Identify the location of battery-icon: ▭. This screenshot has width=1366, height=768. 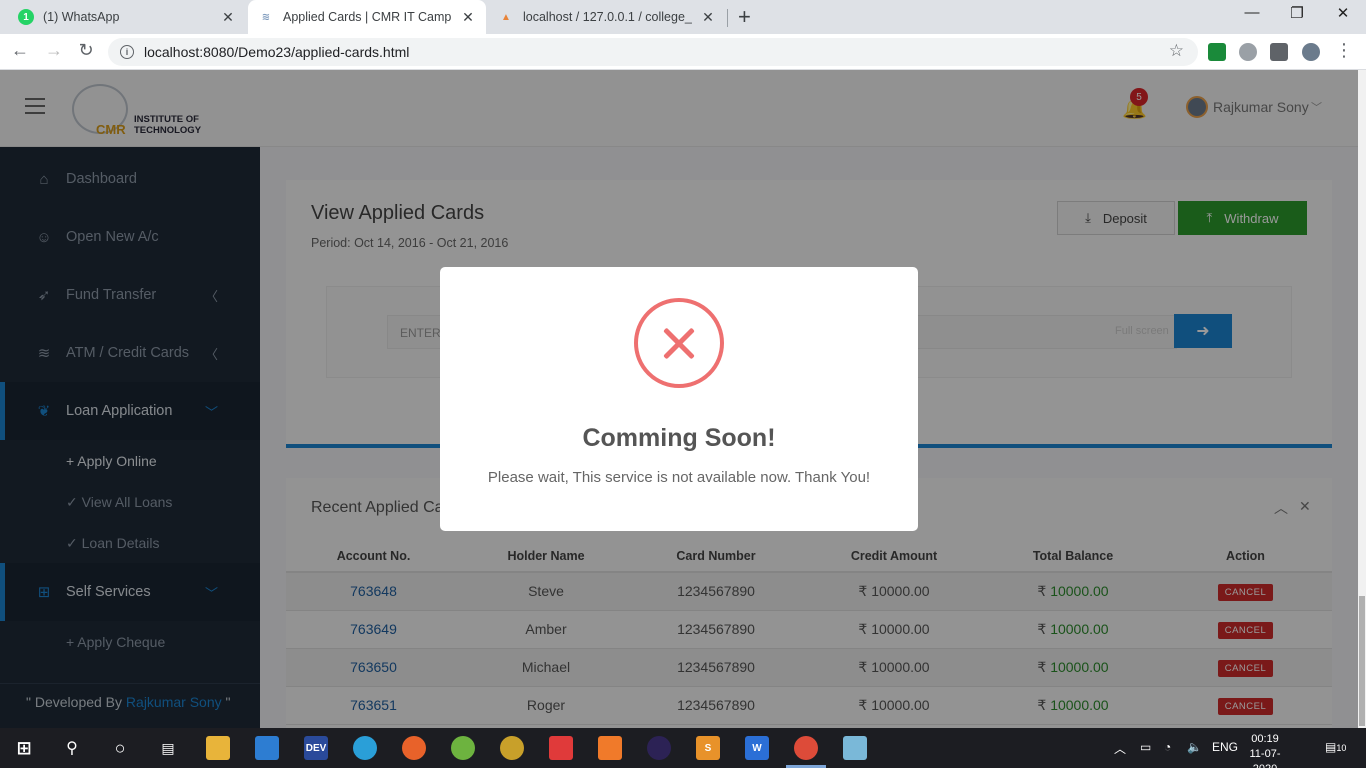
(1145, 747).